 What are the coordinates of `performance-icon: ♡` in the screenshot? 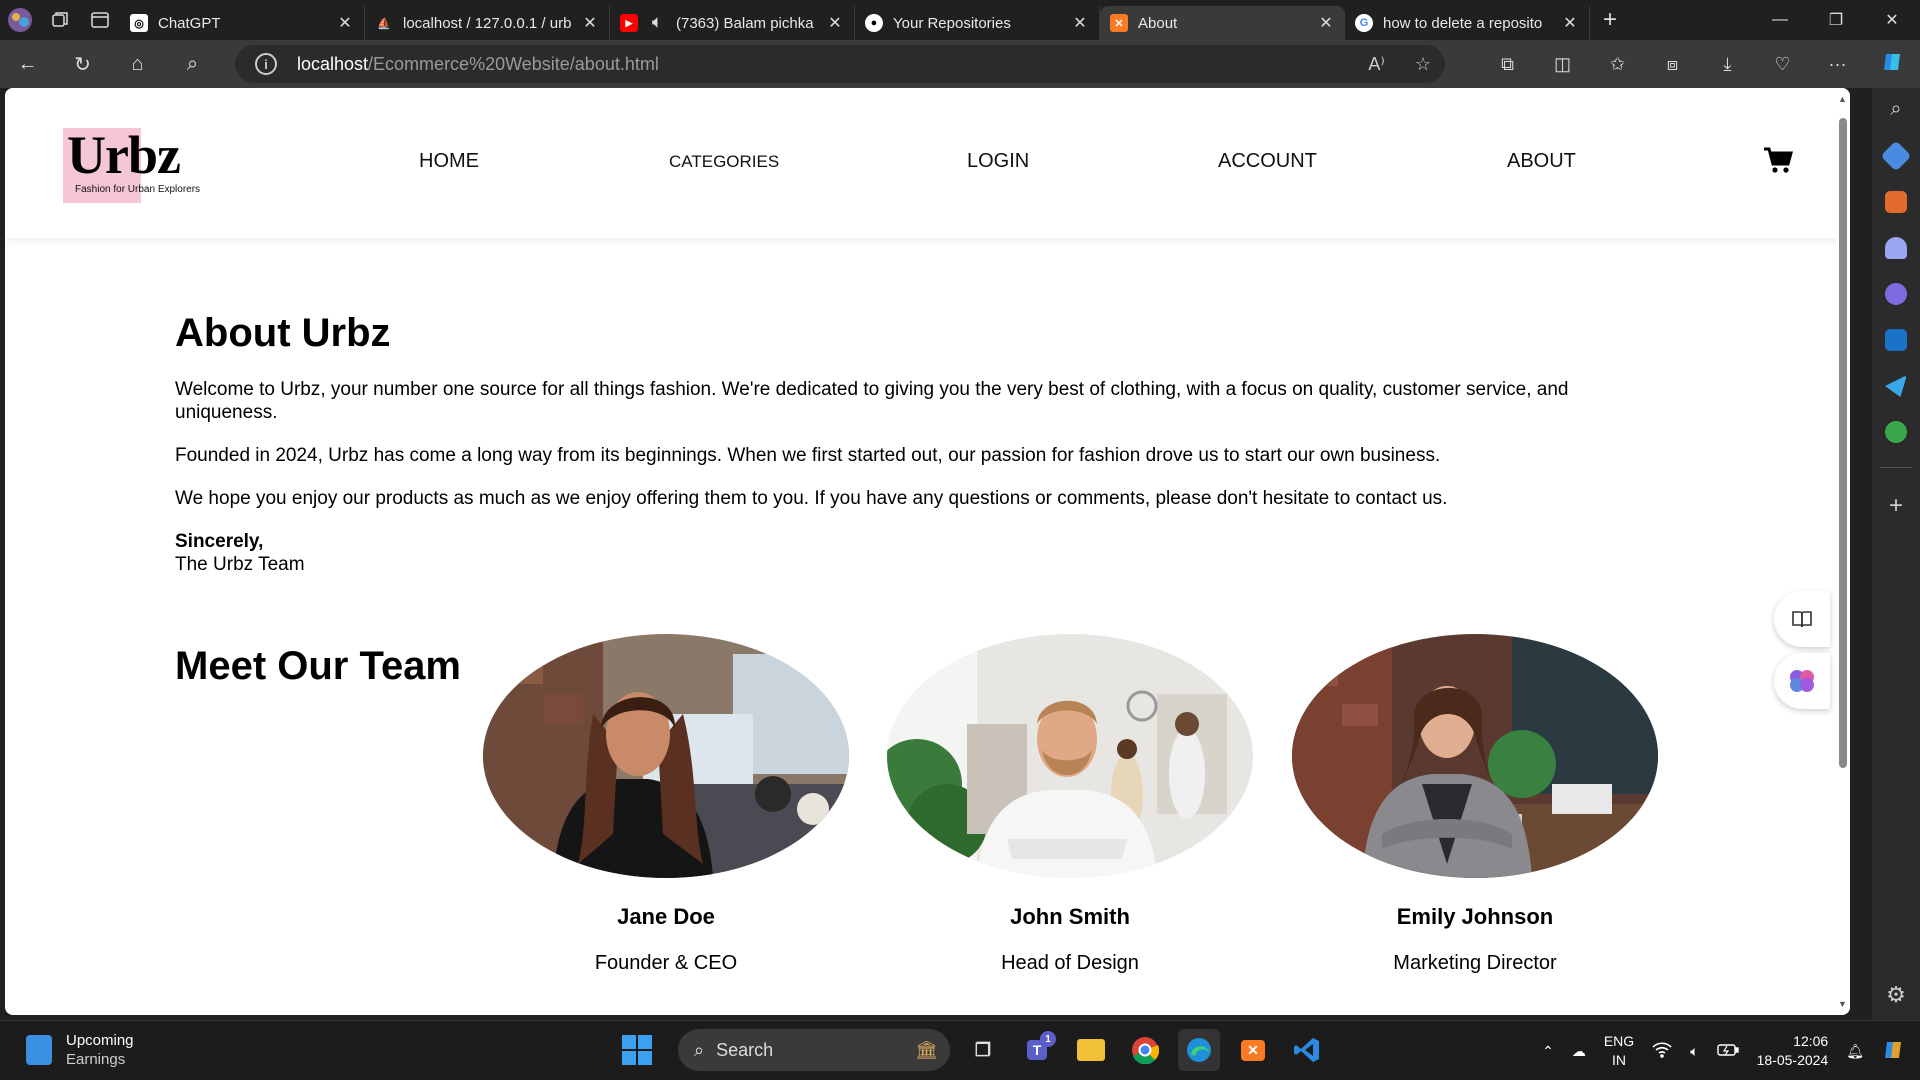 It's located at (1782, 64).